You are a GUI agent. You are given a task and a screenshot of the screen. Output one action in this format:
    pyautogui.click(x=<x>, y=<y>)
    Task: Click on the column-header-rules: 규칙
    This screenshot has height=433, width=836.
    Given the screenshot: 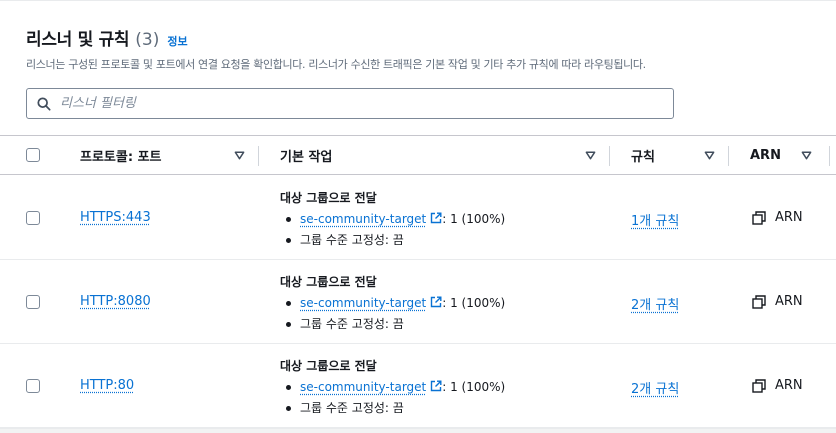 What is the action you would take?
    pyautogui.click(x=643, y=155)
    